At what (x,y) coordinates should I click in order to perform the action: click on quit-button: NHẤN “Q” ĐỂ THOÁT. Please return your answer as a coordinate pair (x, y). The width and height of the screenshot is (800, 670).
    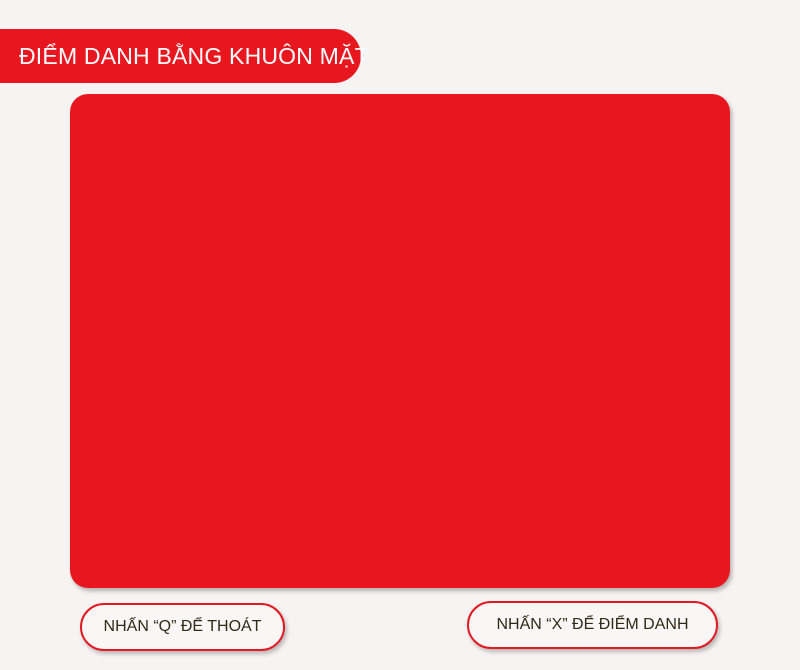
    Looking at the image, I should click on (182, 627).